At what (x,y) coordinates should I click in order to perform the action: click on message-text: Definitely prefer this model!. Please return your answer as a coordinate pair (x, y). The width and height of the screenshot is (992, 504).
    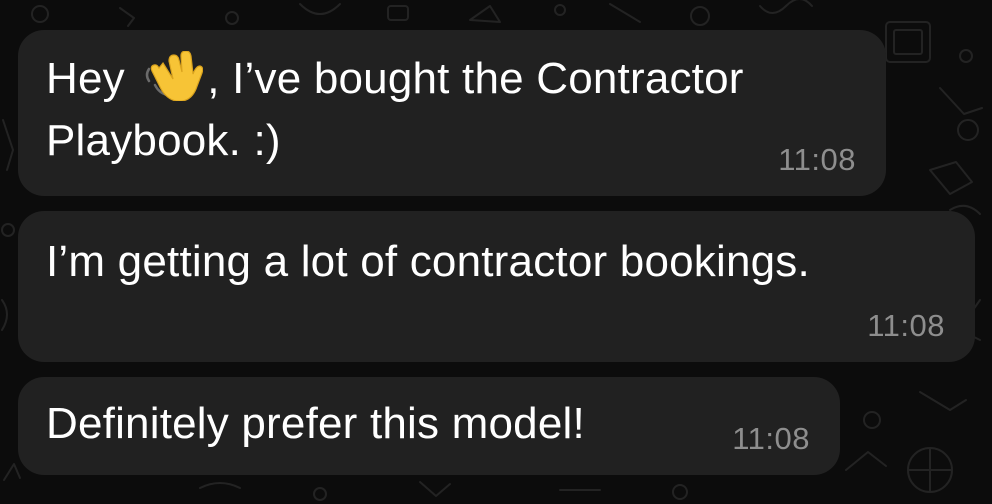
    Looking at the image, I should click on (315, 423).